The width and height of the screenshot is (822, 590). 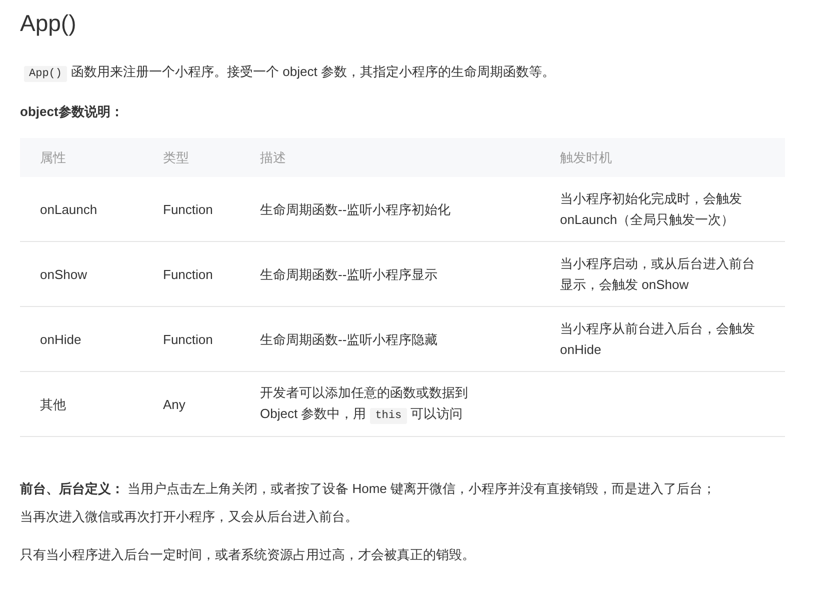 What do you see at coordinates (63, 275) in the screenshot?
I see `table-cell-text: onShow` at bounding box center [63, 275].